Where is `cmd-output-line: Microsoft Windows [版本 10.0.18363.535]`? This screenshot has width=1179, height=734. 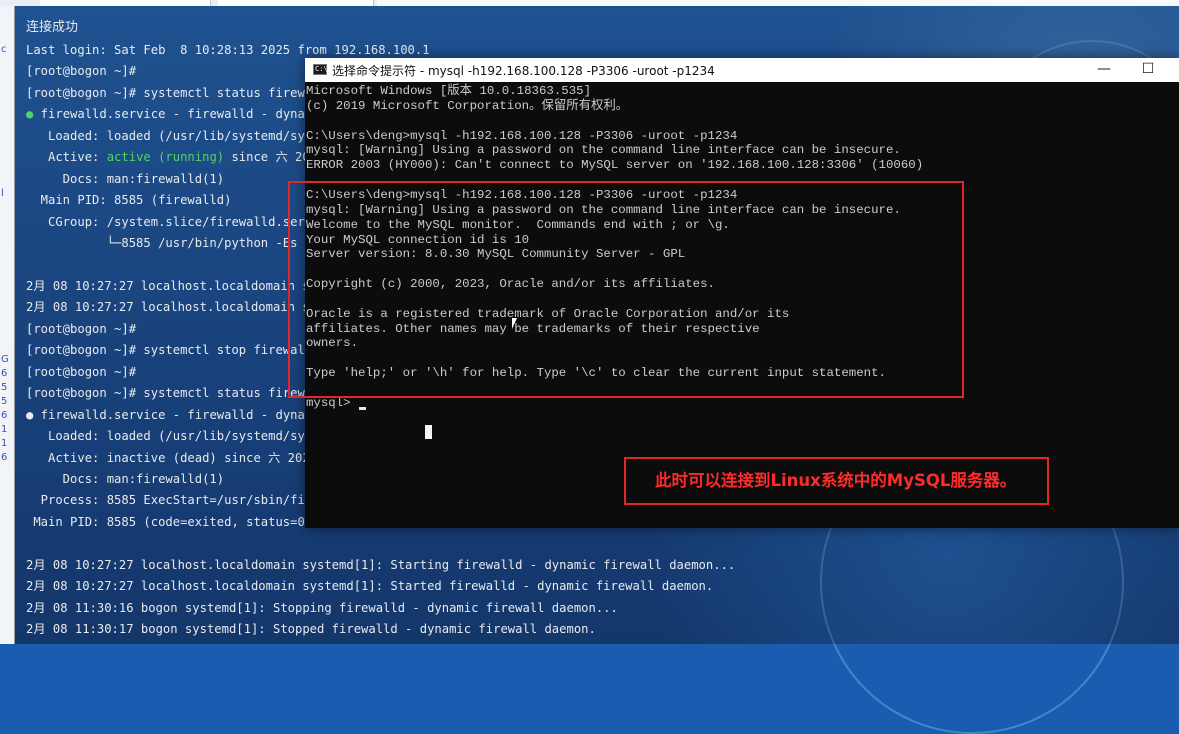 cmd-output-line: Microsoft Windows [版本 10.0.18363.535] is located at coordinates (449, 91).